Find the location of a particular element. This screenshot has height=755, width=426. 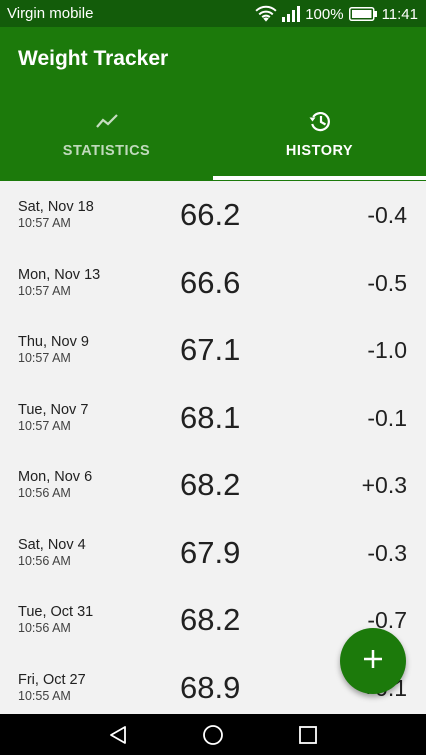

entry-change: -0.4 is located at coordinates (387, 215).